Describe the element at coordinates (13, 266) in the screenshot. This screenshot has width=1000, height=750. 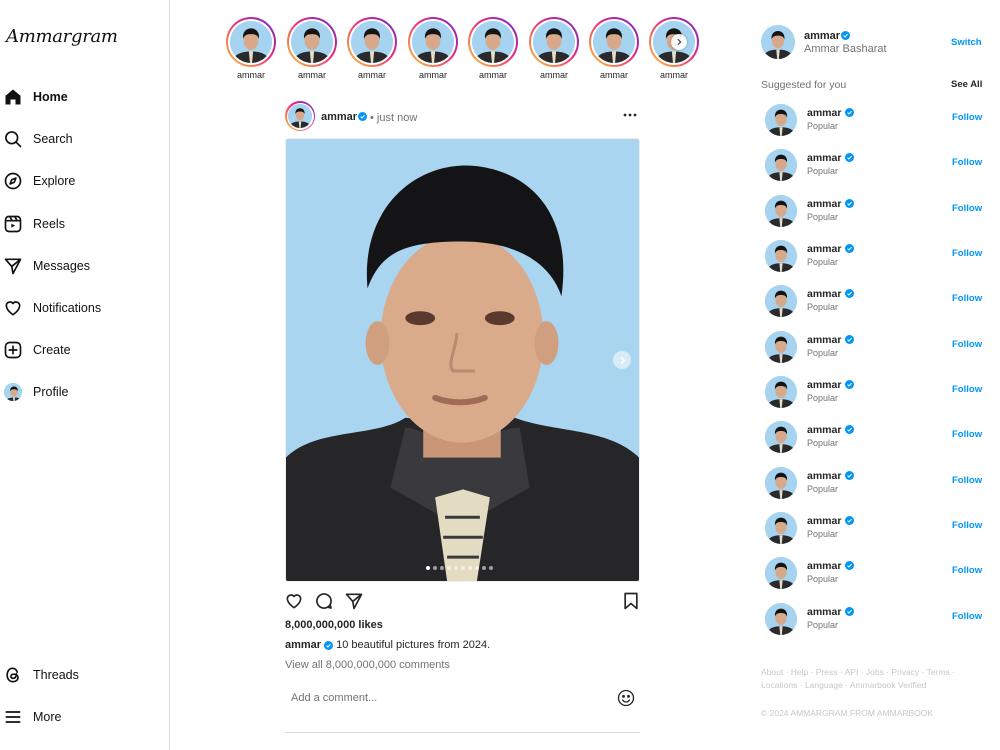
I see `send-icon` at that location.